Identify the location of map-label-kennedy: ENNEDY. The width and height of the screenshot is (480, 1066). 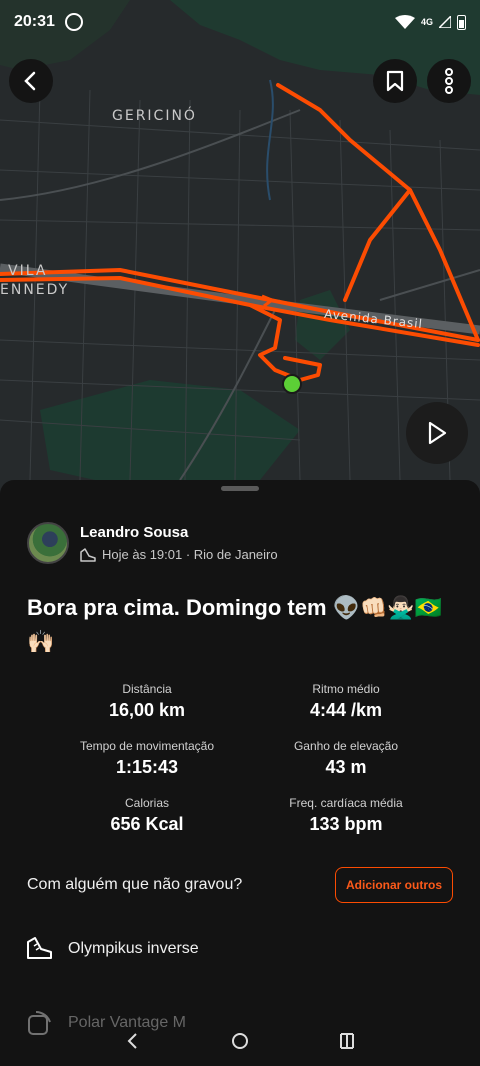
(35, 290).